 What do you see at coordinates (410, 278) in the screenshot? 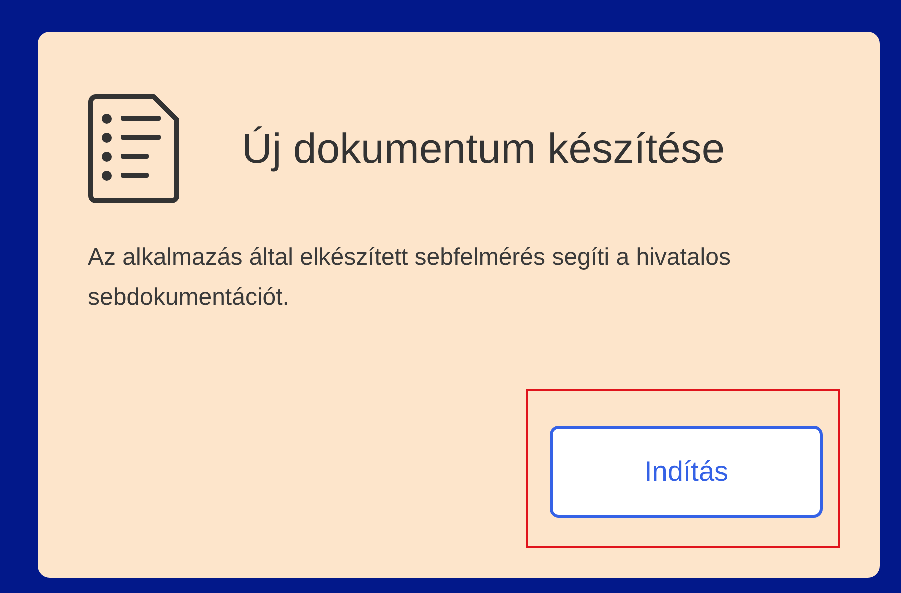
I see `card-description: Az alkalmazás által elkészített sebfelmérés segíti a hivatalos sebdokumentációt.` at bounding box center [410, 278].